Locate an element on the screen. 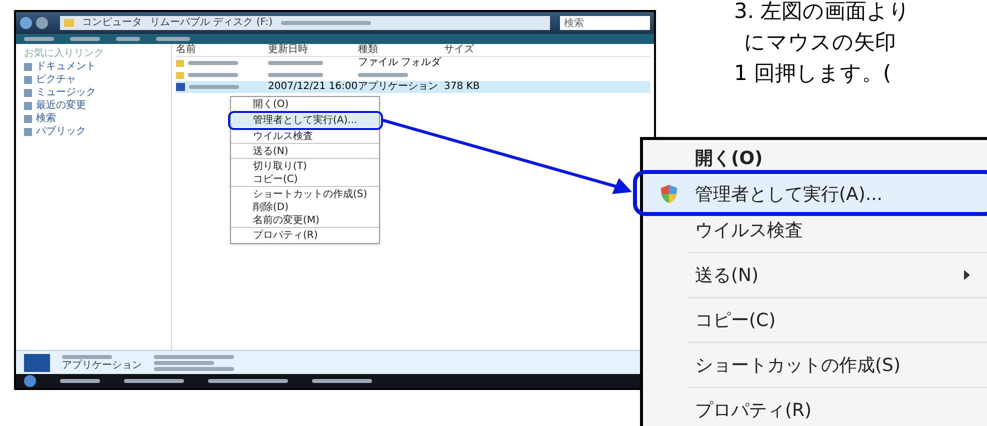 Image resolution: width=987 pixels, height=426 pixels. details-type: アプリケーション is located at coordinates (102, 365).